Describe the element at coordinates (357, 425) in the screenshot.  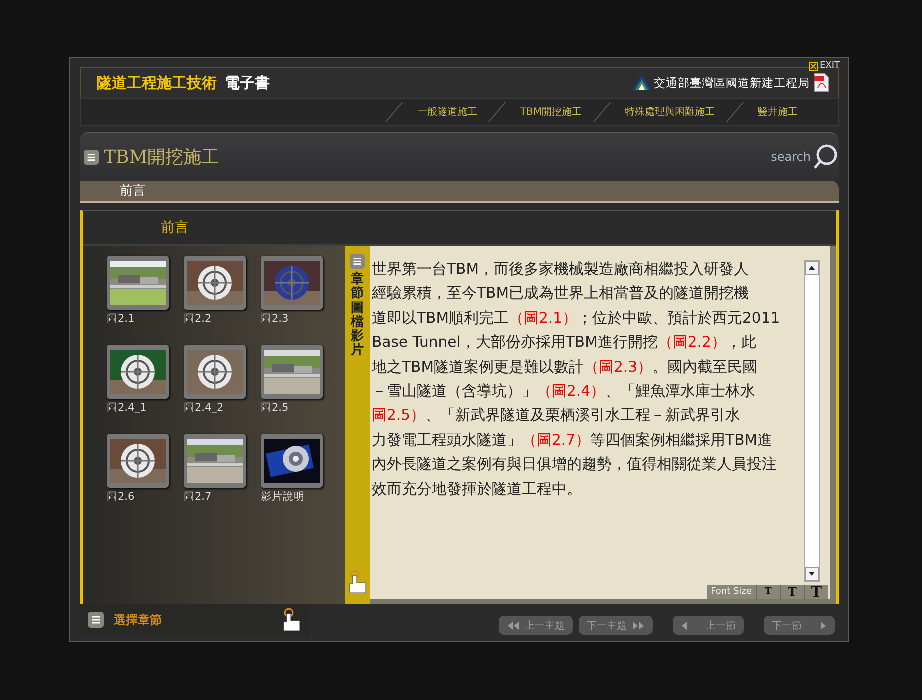
I see `side-tab: 章節圖檔影片` at that location.